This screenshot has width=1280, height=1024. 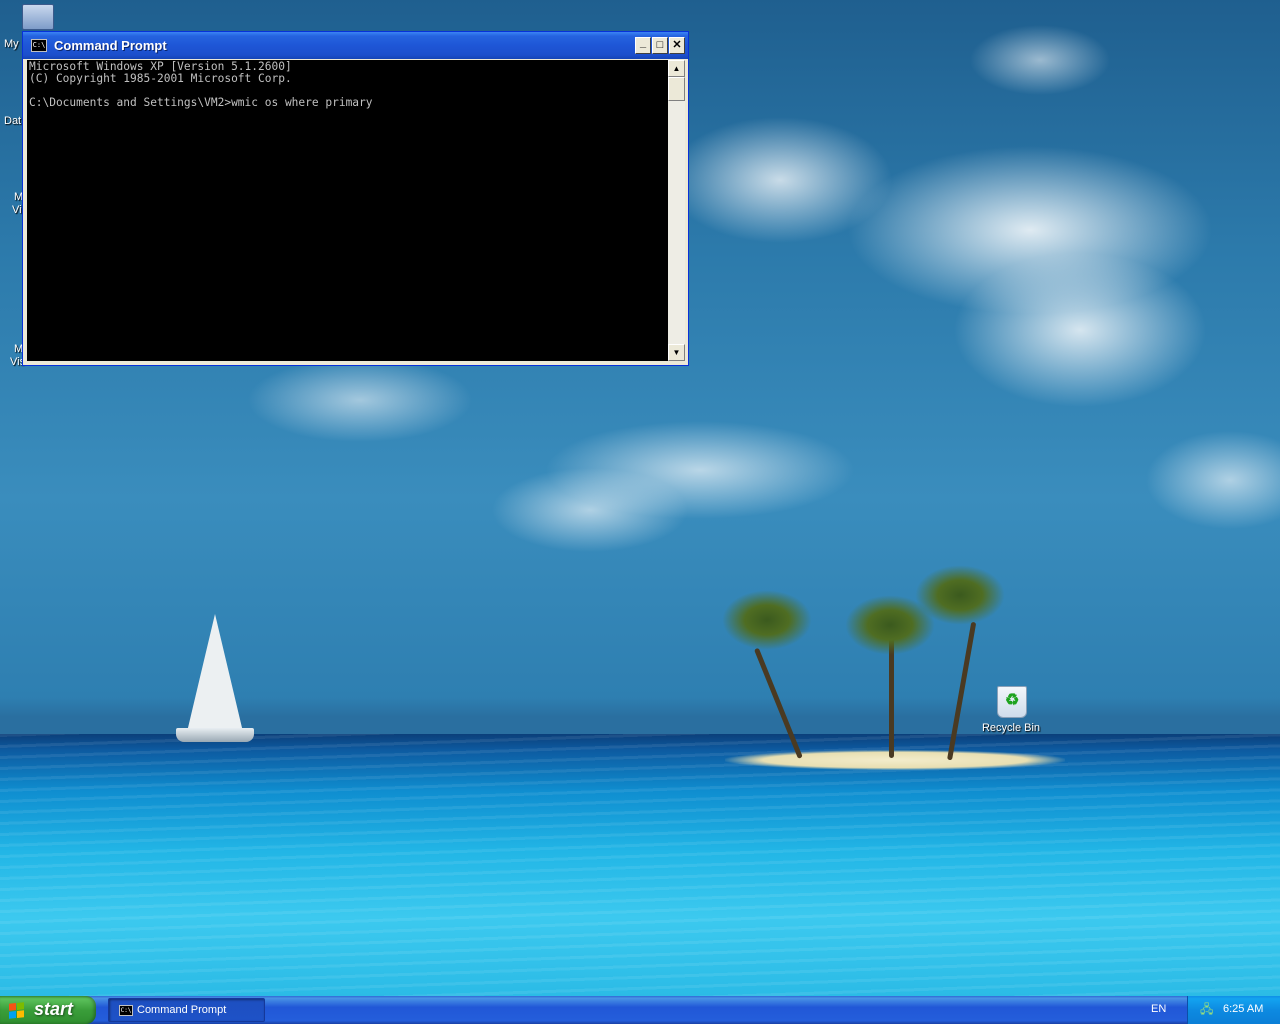 I want to click on taskbar-item-command-prompt: C:\ Command Prompt, so click(x=186, y=1010).